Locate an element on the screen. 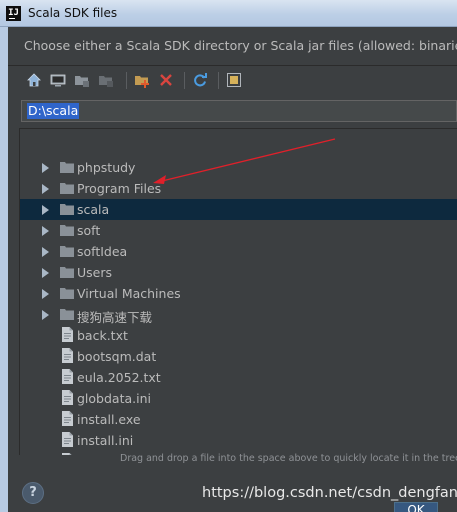 The image size is (457, 512). show-hidden-icon is located at coordinates (234, 80).